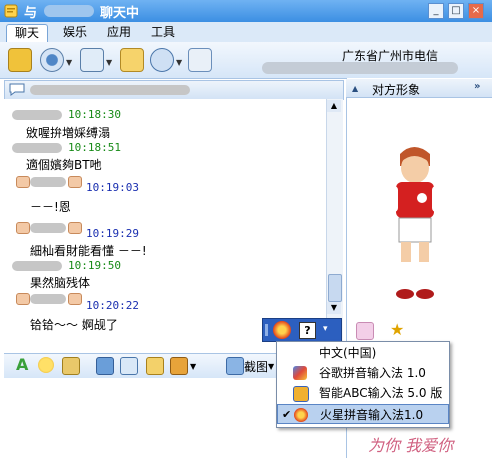 This screenshot has height=458, width=492. I want to click on minimize-button: _, so click(436, 11).